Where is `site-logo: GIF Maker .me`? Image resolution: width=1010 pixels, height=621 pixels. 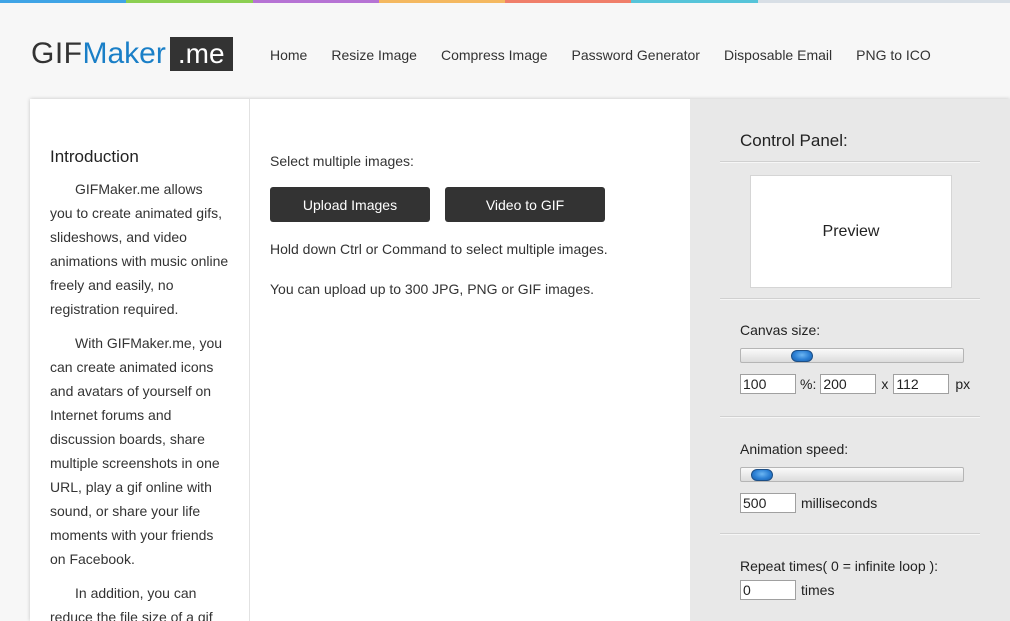
site-logo: GIF Maker .me is located at coordinates (132, 54).